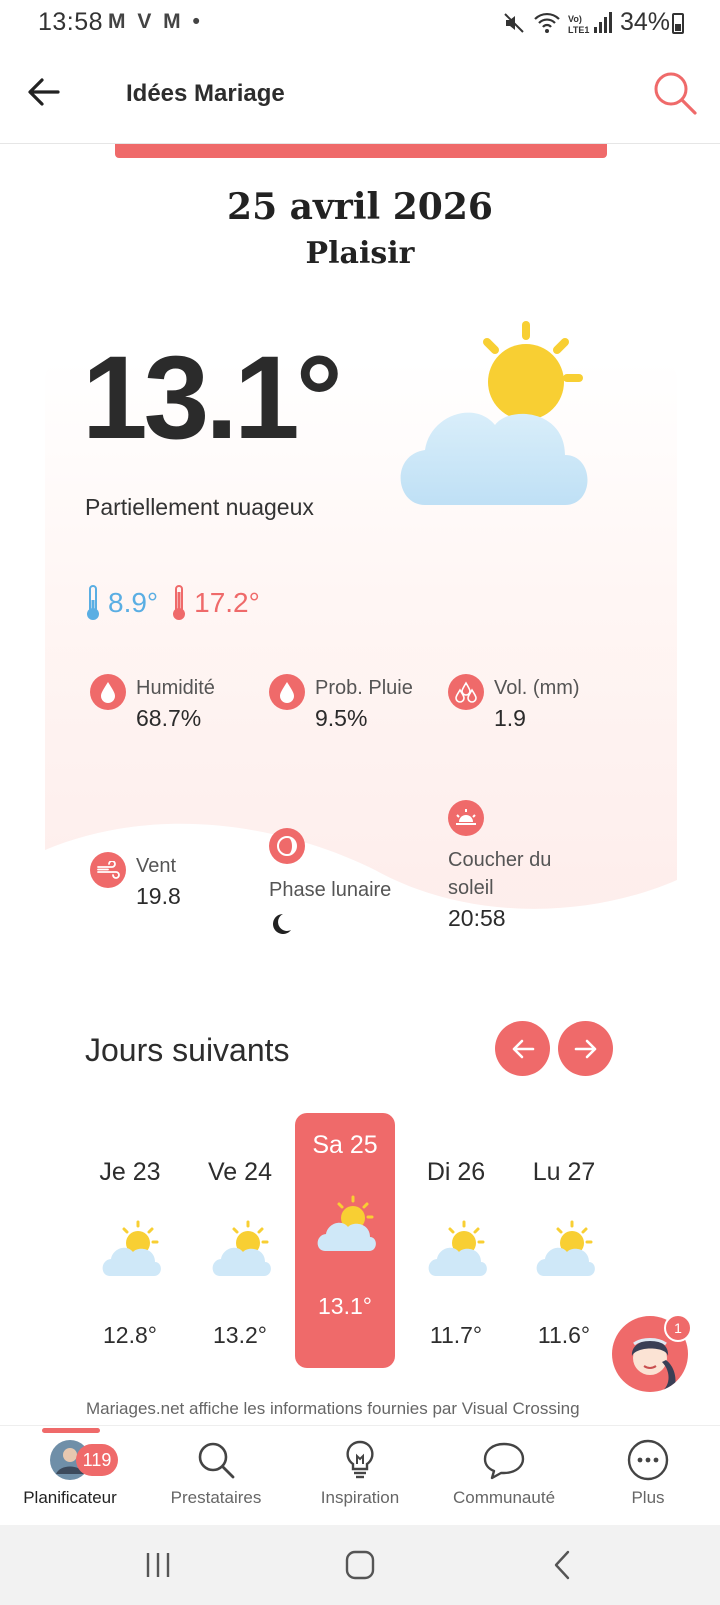 Image resolution: width=720 pixels, height=1605 pixels. I want to click on location-name: Plaisir, so click(360, 253).